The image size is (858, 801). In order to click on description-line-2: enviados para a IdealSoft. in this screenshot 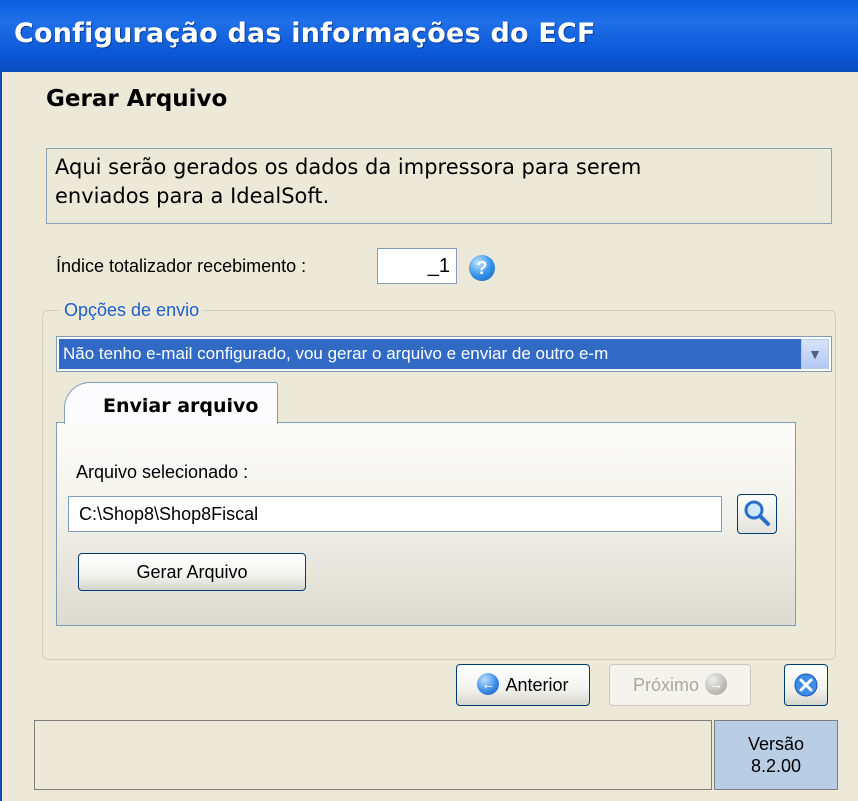, I will do `click(192, 196)`.